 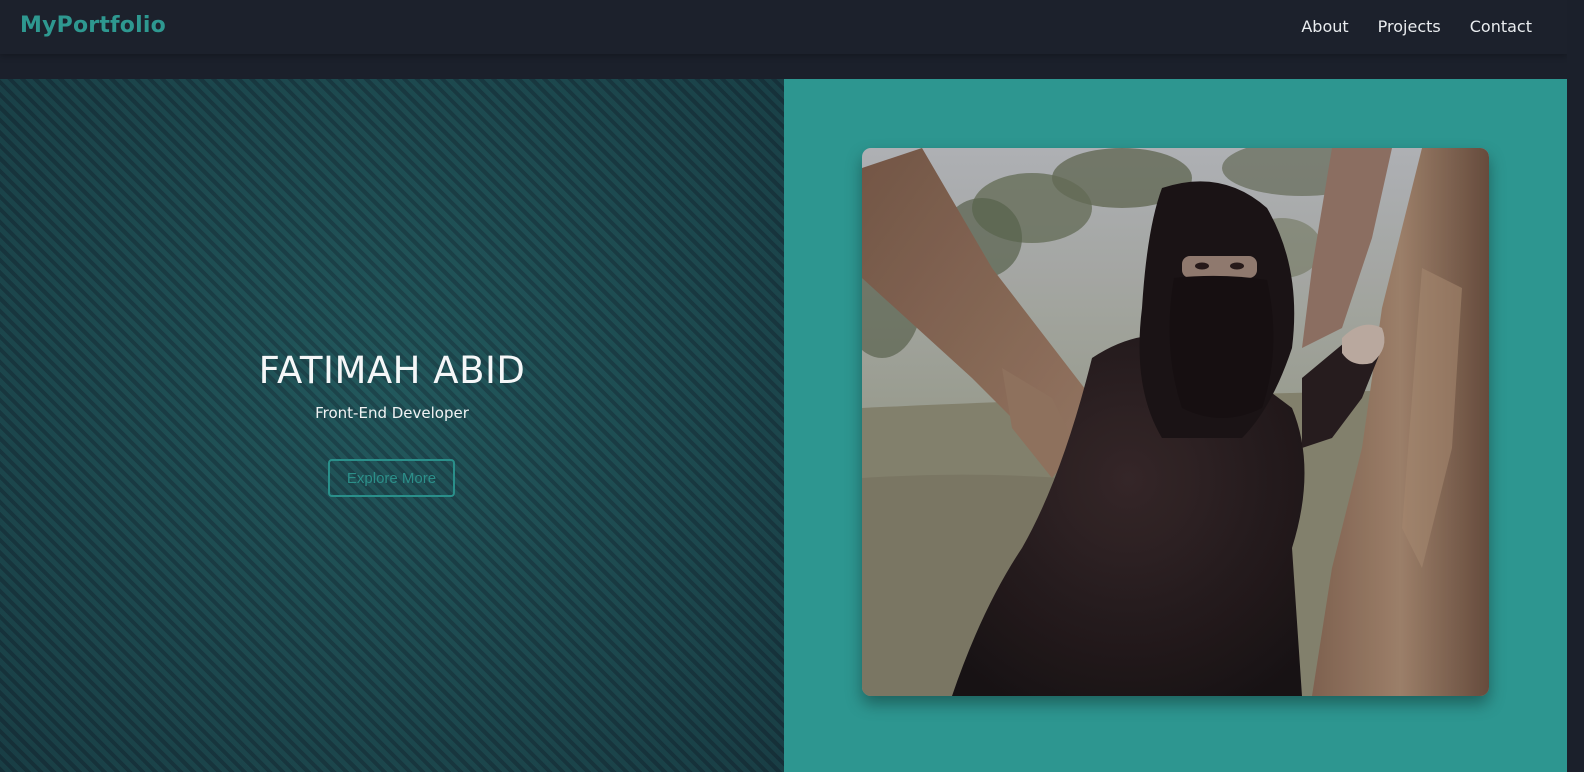 What do you see at coordinates (1575, 386) in the screenshot?
I see `page-scrollbar` at bounding box center [1575, 386].